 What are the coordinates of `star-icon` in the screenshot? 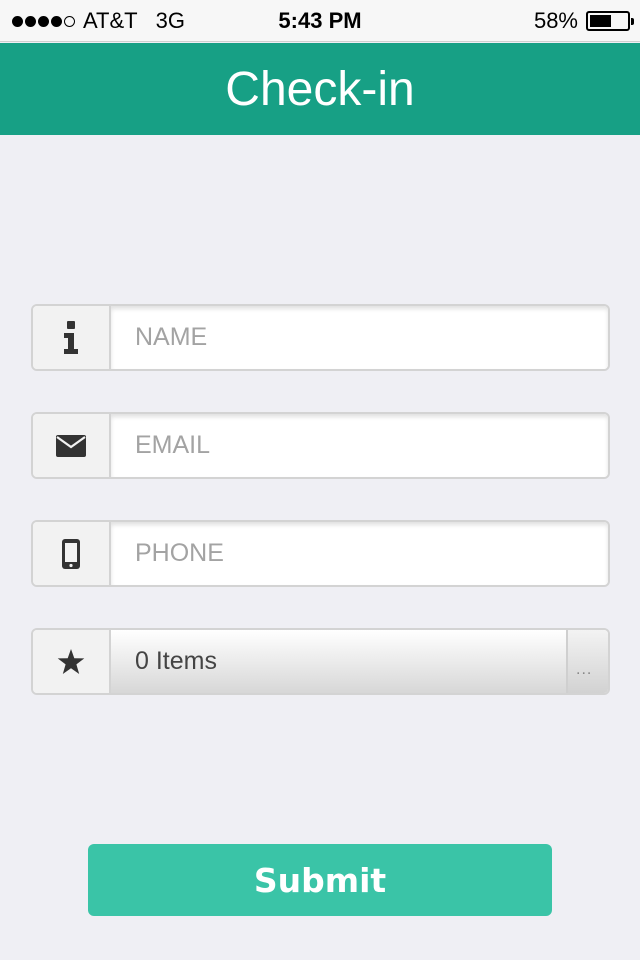 It's located at (72, 661).